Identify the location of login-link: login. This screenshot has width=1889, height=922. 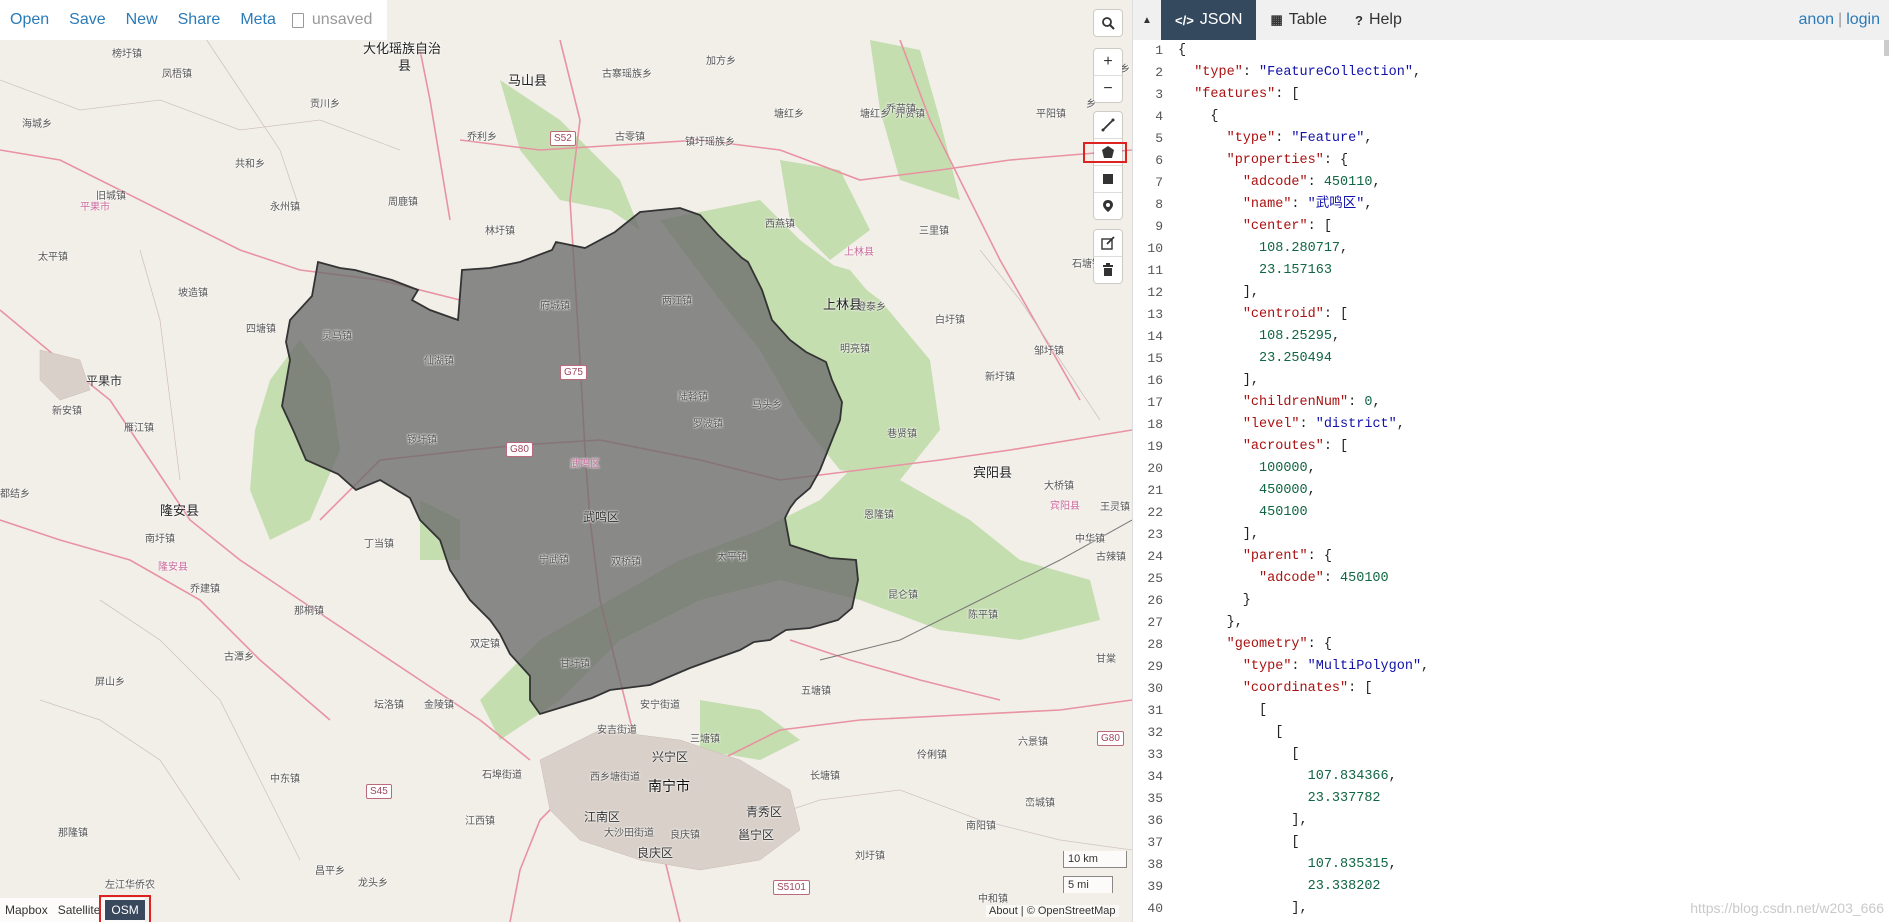
(1863, 20).